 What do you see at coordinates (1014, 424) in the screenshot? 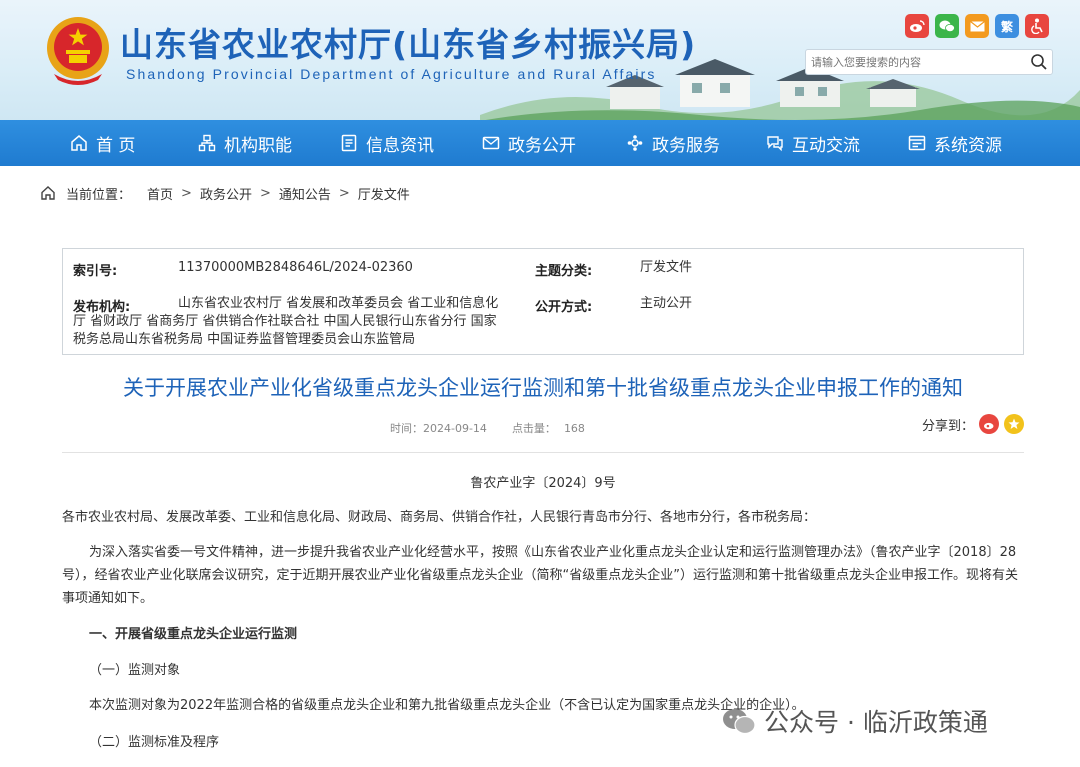
I see `share-qzone-icon` at bounding box center [1014, 424].